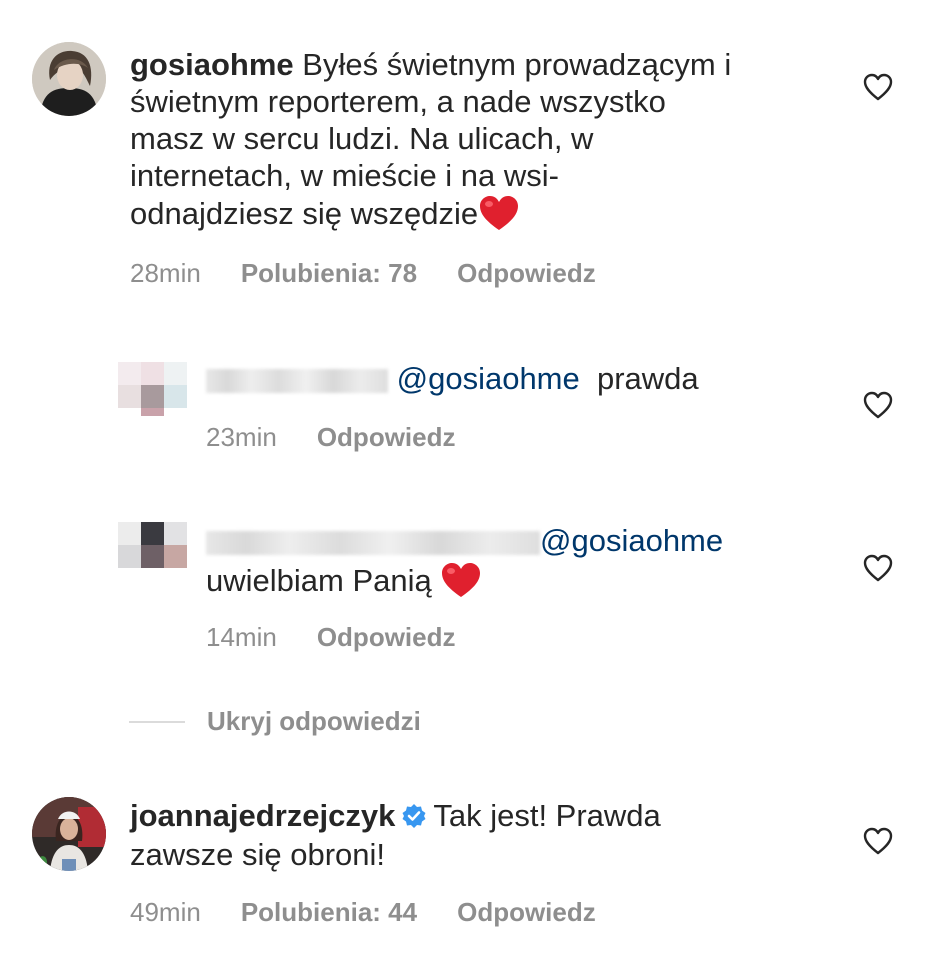 Image resolution: width=946 pixels, height=960 pixels. I want to click on comment-meta-reply-1: 23min Odpowiedz, so click(351, 437).